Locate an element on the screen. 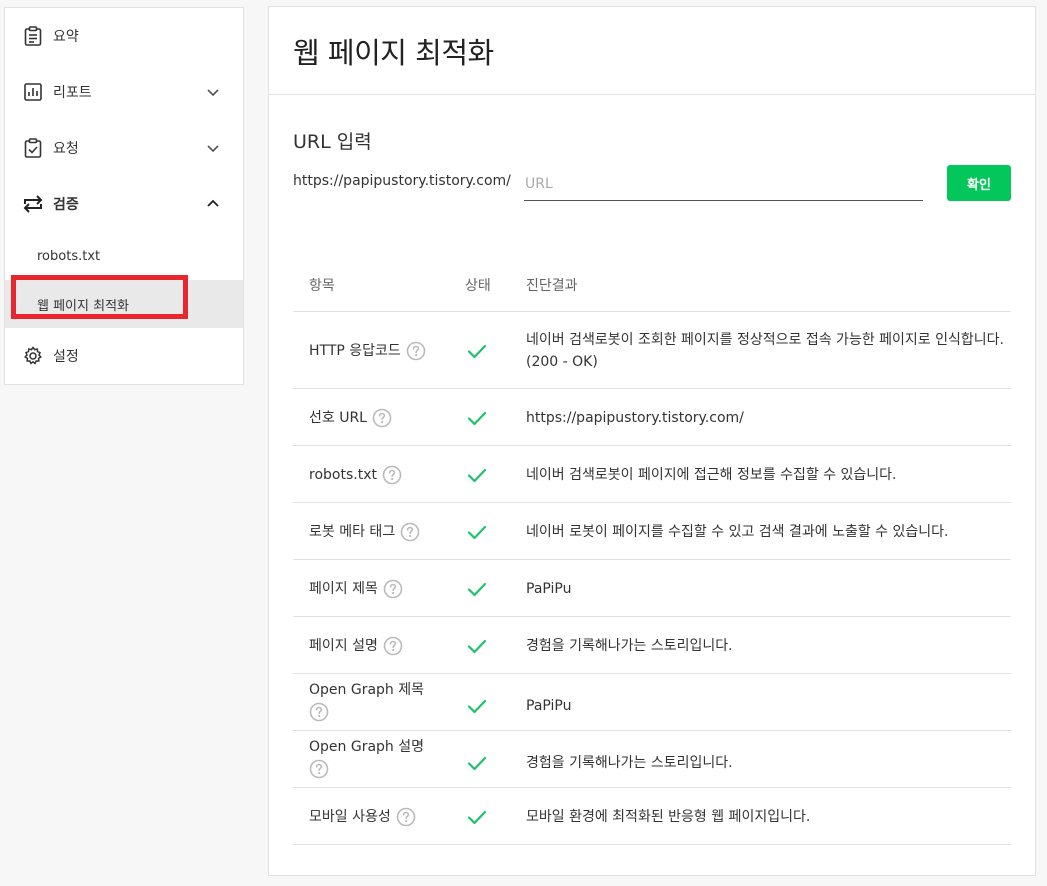 This screenshot has height=886, width=1047. column-header-result: 진단결과 is located at coordinates (552, 286).